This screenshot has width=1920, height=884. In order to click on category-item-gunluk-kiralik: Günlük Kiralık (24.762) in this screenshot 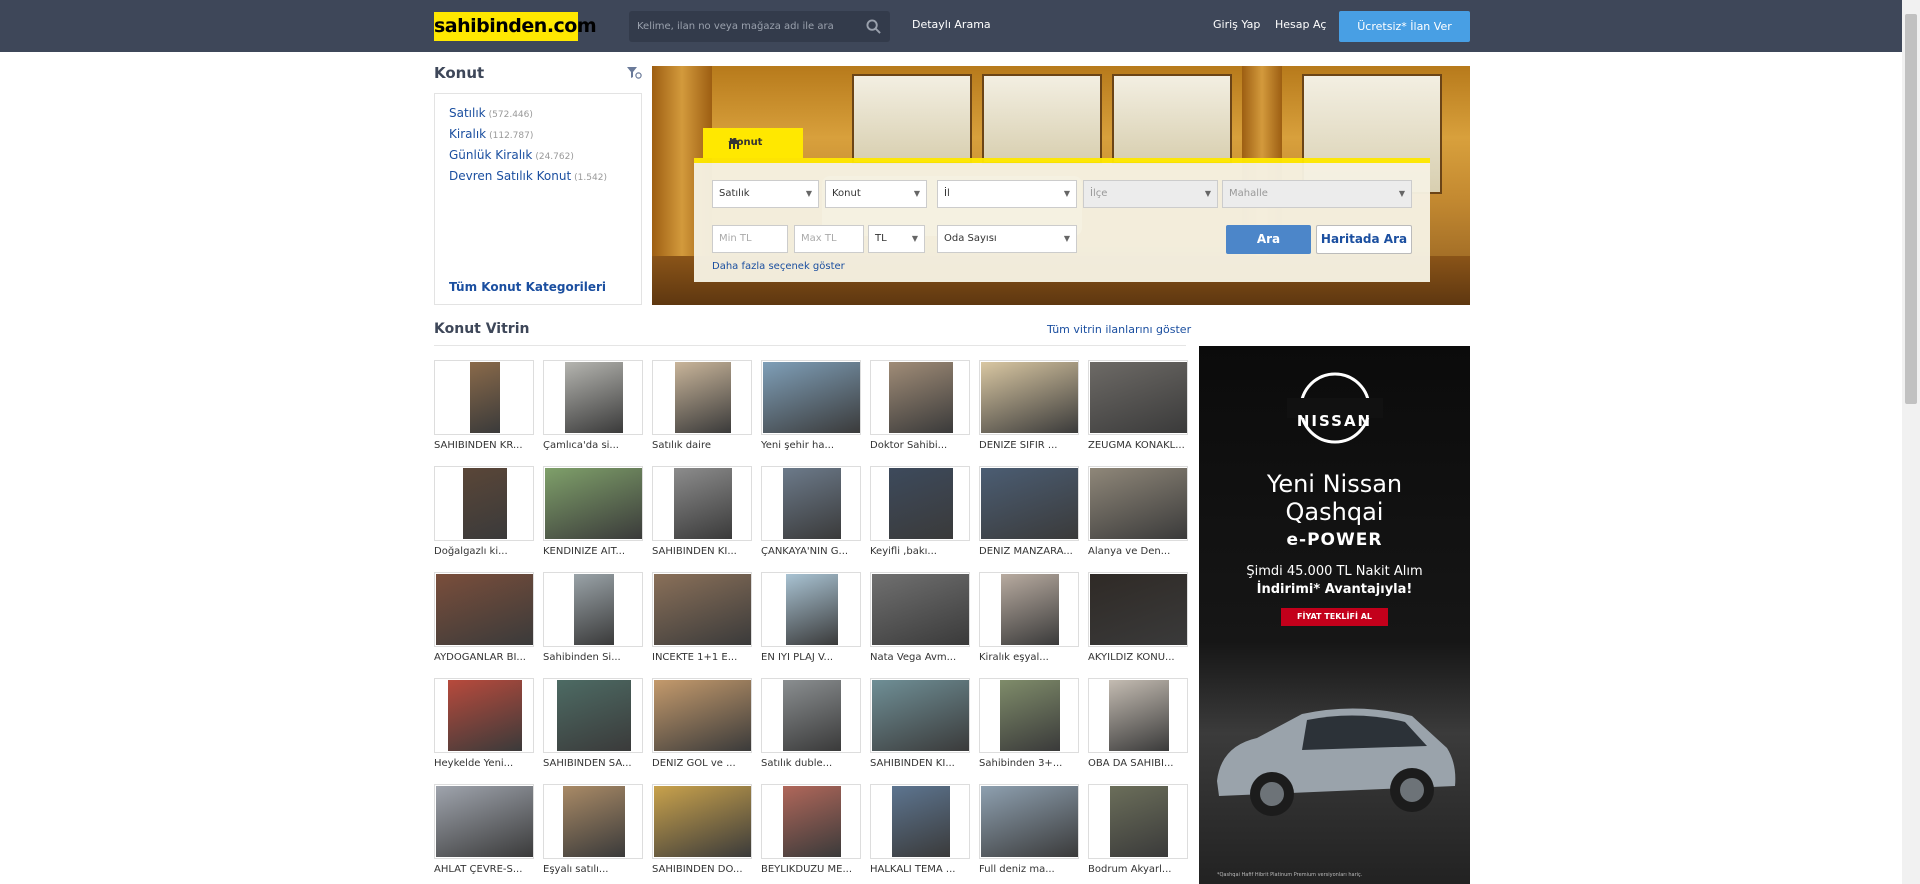, I will do `click(511, 155)`.